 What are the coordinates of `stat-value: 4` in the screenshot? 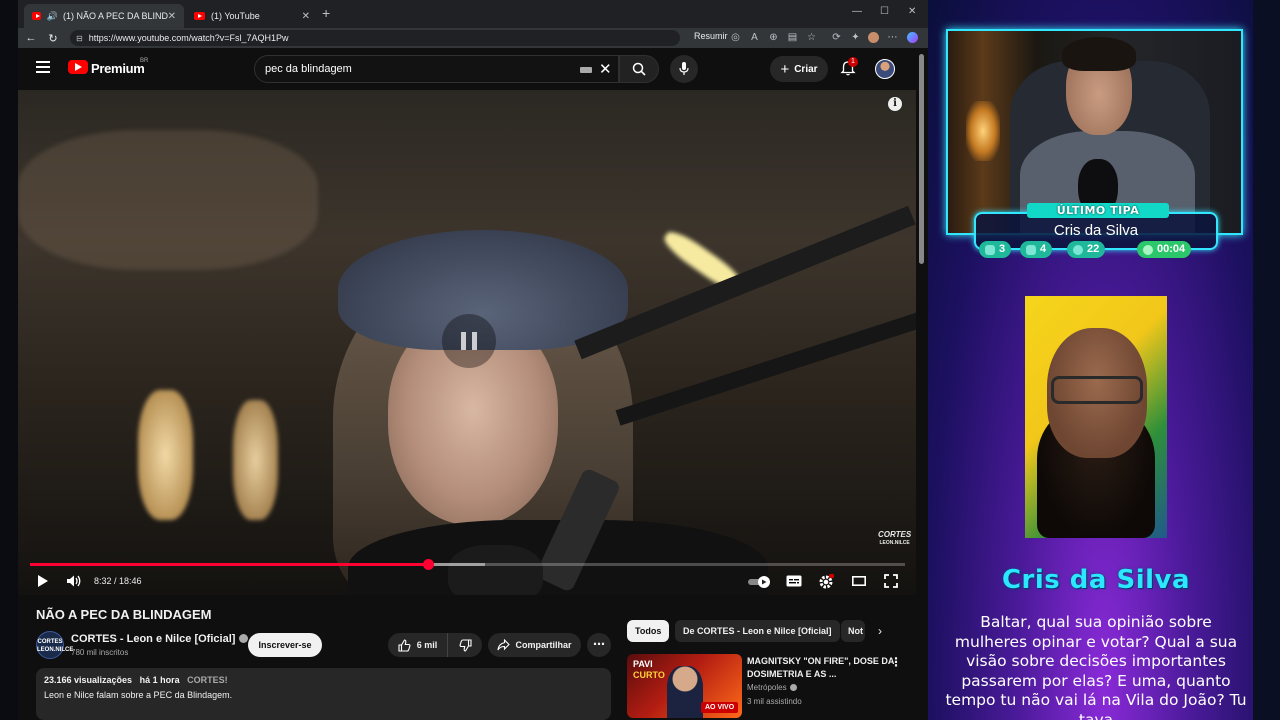 It's located at (1043, 249).